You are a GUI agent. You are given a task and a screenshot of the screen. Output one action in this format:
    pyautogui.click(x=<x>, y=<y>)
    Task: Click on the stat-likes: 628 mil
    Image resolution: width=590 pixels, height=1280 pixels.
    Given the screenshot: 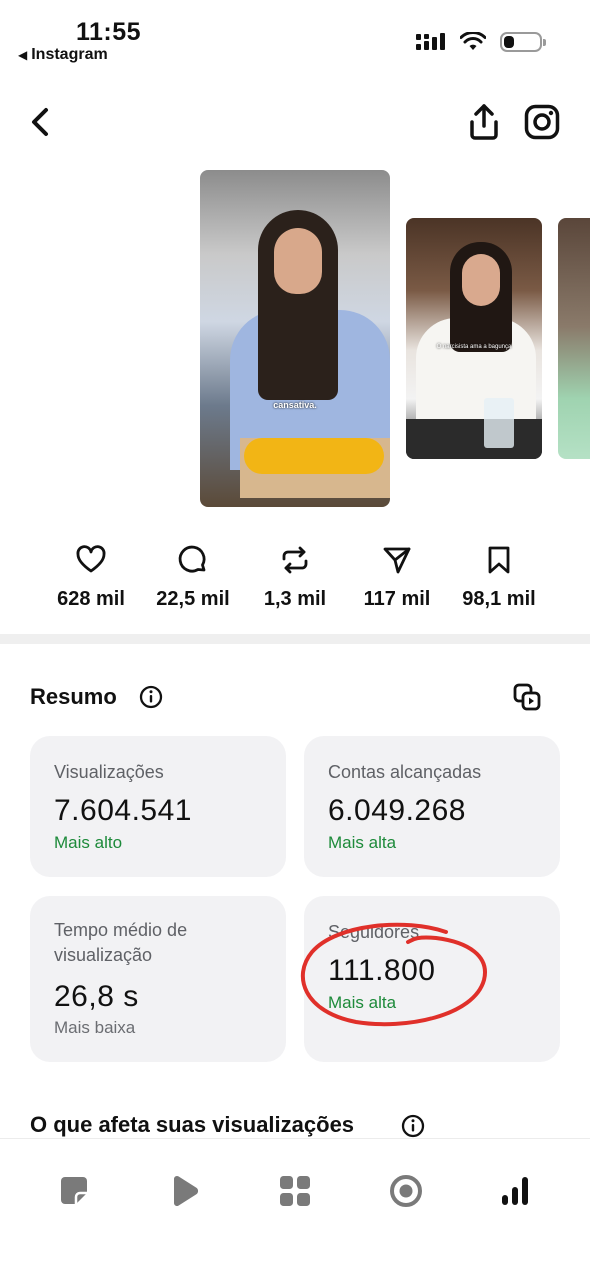 What is the action you would take?
    pyautogui.click(x=91, y=577)
    